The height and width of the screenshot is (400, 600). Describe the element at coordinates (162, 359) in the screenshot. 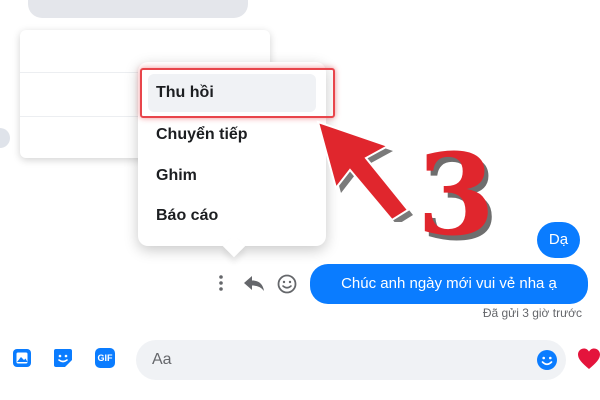

I see `message-input-placeholder: Aa` at that location.